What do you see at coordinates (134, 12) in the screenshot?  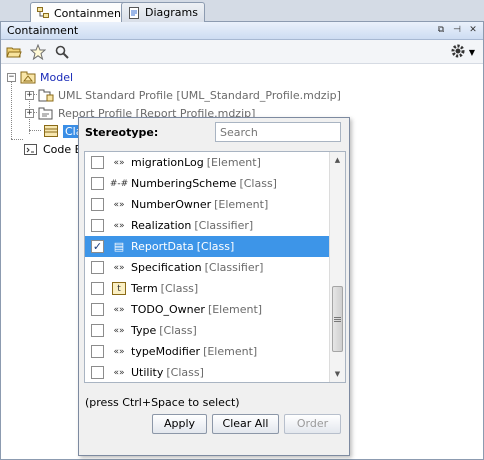 I see `diagrams-icon` at bounding box center [134, 12].